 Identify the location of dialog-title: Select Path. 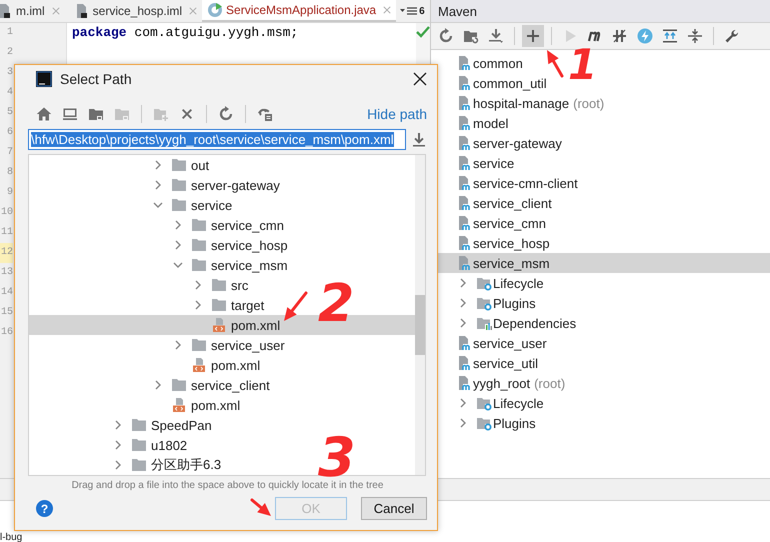
(96, 79).